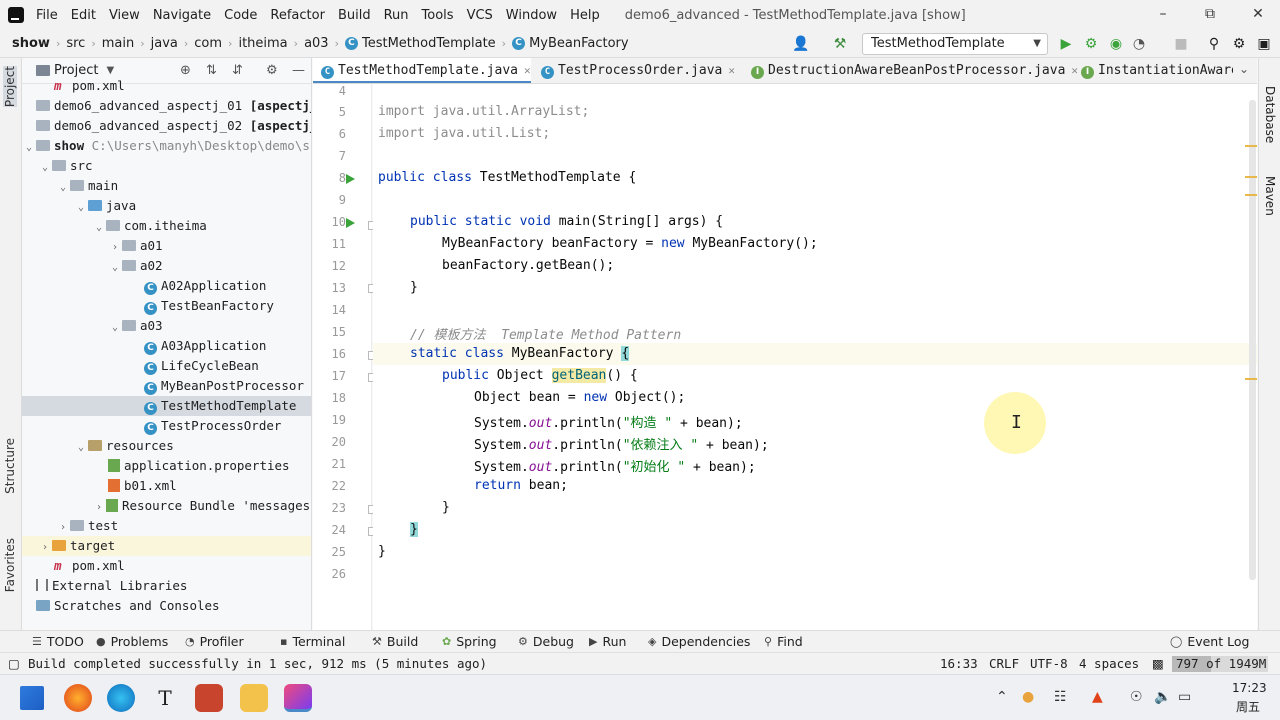 The width and height of the screenshot is (1280, 720). What do you see at coordinates (58, 641) in the screenshot?
I see `tool-todo: ☰ TODO` at bounding box center [58, 641].